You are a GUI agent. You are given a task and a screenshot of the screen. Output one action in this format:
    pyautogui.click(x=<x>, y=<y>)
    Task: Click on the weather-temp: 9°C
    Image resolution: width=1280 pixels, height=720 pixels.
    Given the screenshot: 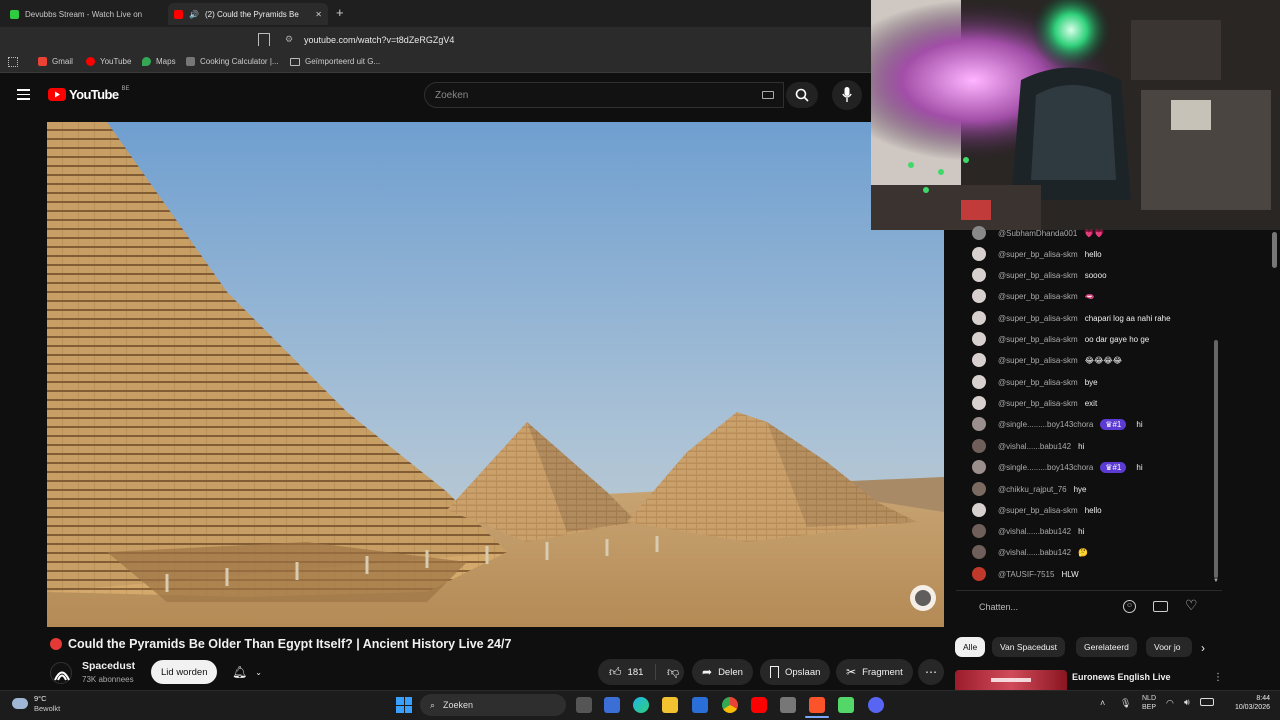 What is the action you would take?
    pyautogui.click(x=40, y=698)
    